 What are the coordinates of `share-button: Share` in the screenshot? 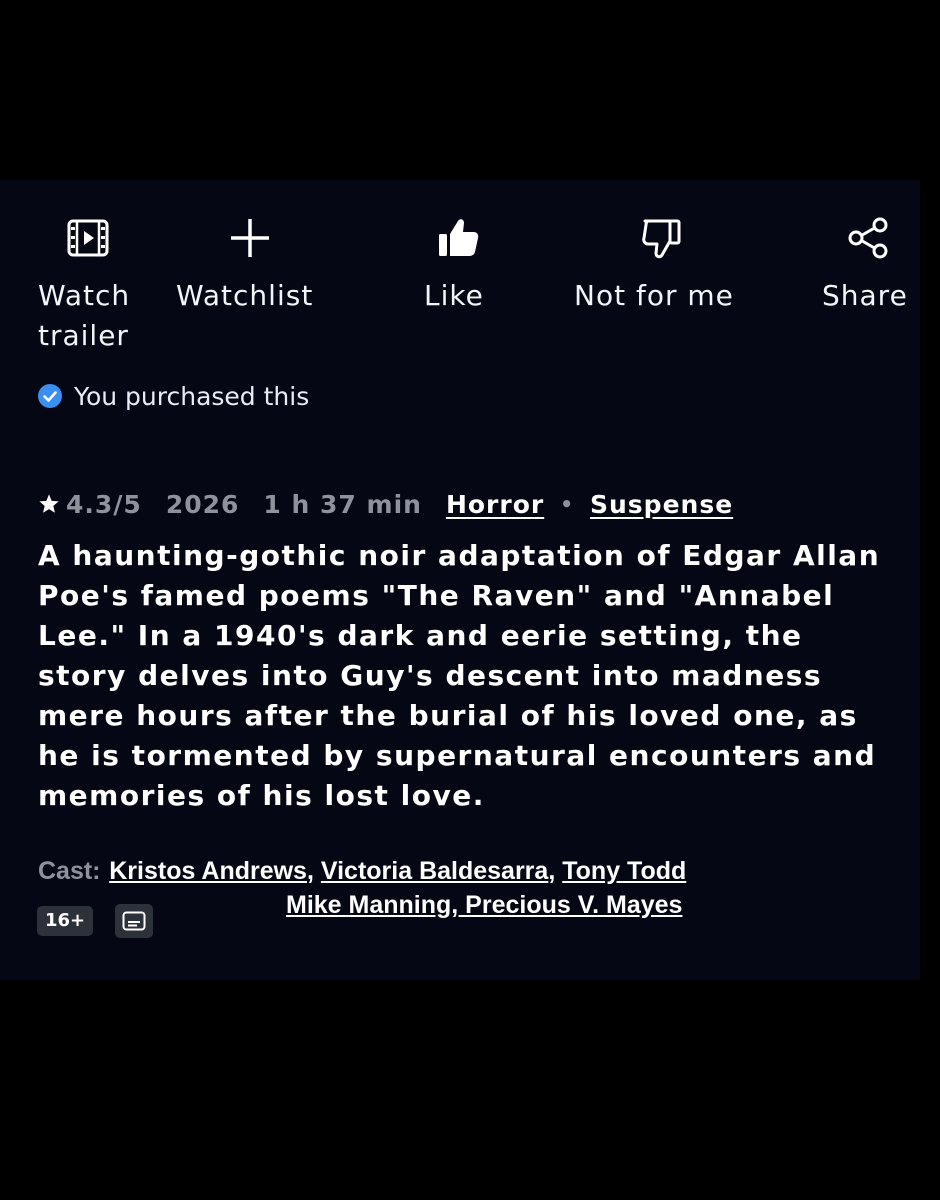 It's located at (868, 266).